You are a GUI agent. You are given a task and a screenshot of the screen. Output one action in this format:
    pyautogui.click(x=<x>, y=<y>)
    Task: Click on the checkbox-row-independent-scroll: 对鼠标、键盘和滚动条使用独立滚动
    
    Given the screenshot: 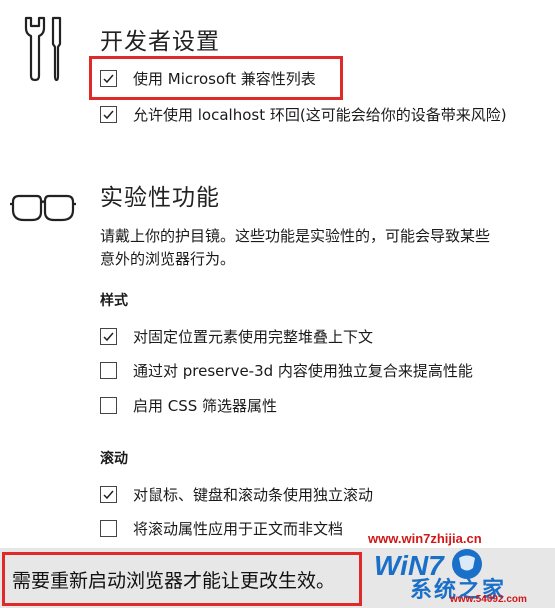 What is the action you would take?
    pyautogui.click(x=236, y=494)
    